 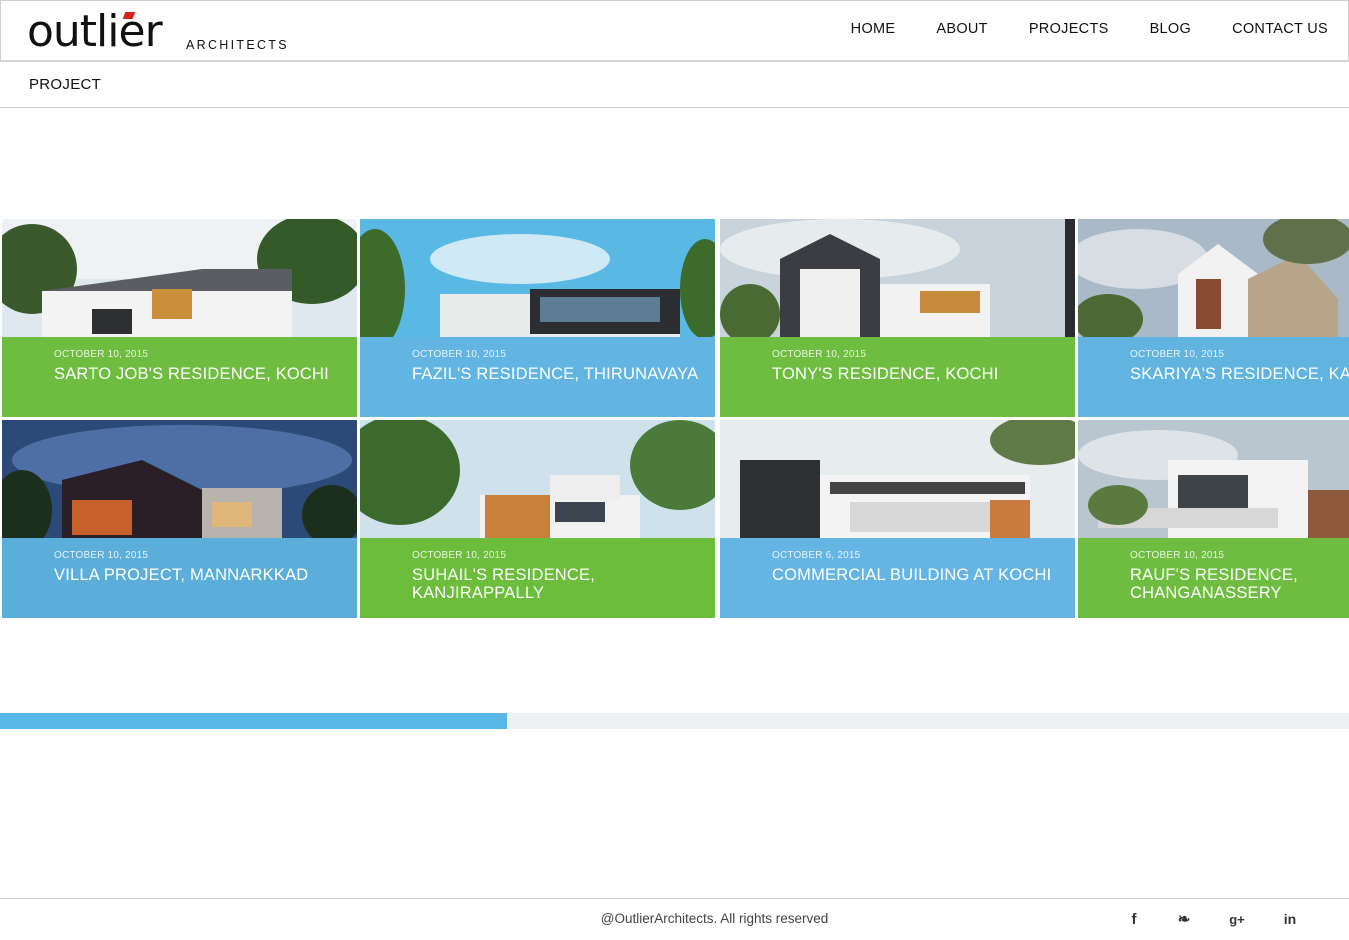 I want to click on twitter-icon: ❧, so click(x=1184, y=919).